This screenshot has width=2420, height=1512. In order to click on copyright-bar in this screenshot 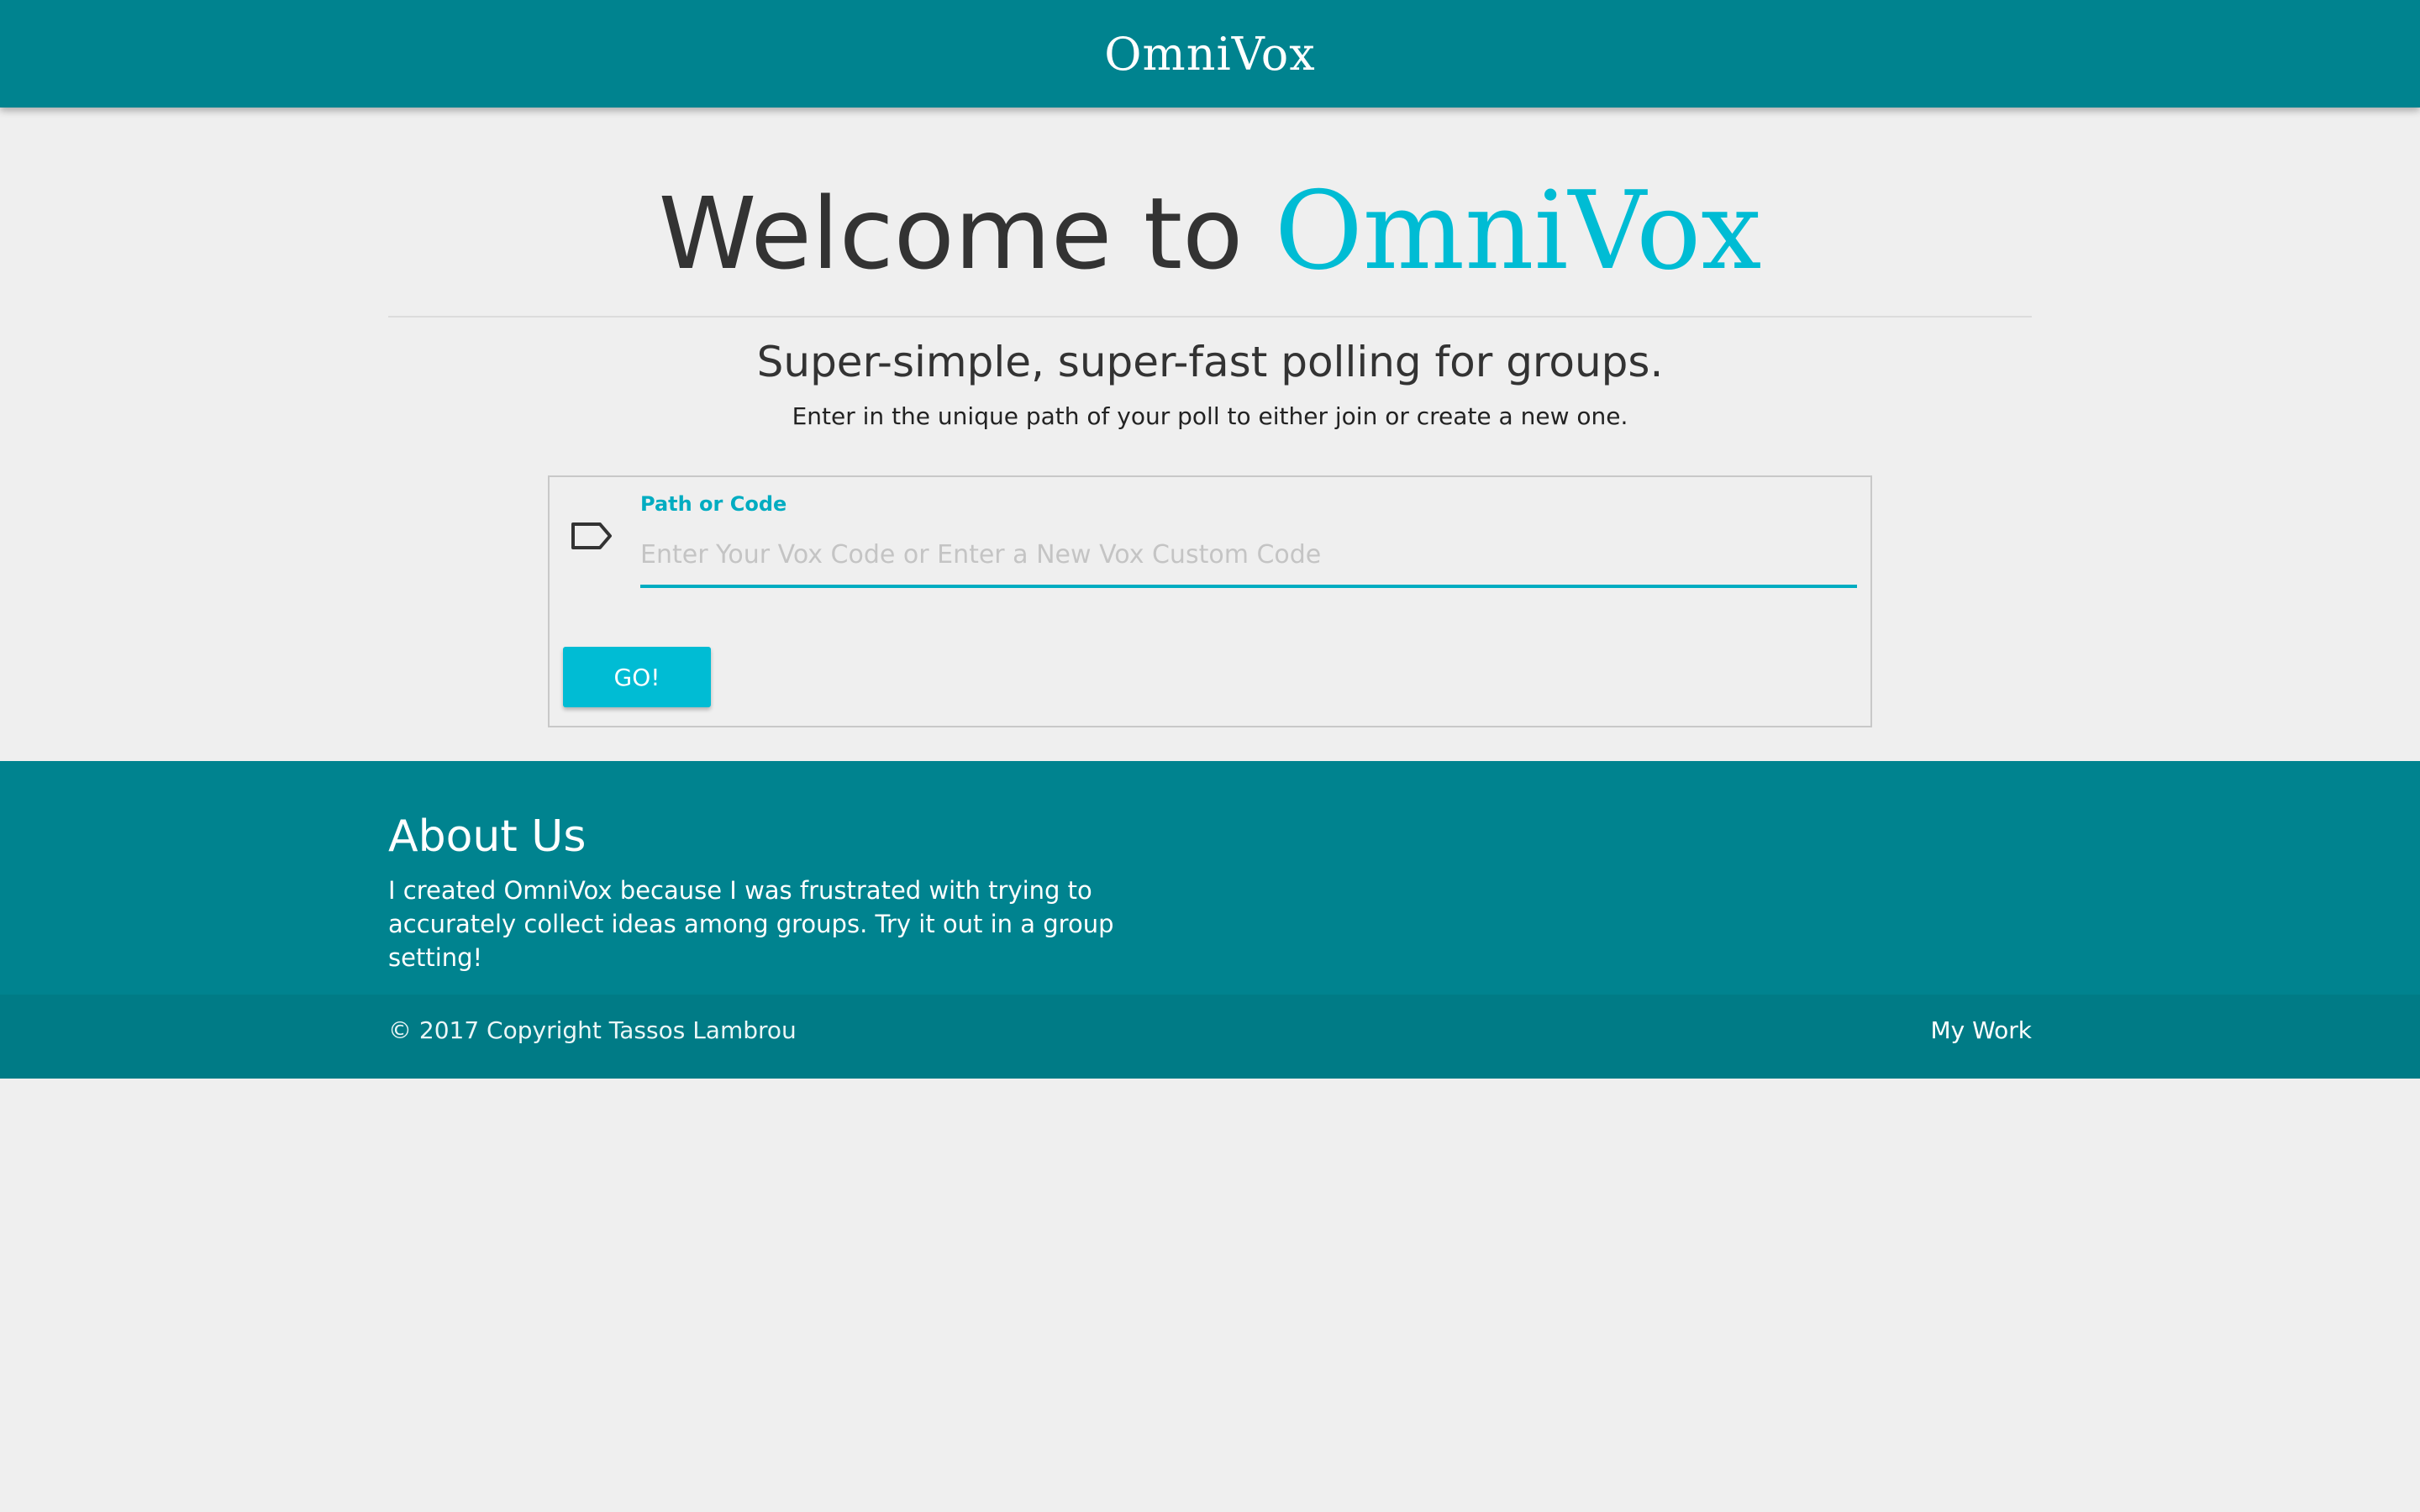, I will do `click(1210, 1037)`.